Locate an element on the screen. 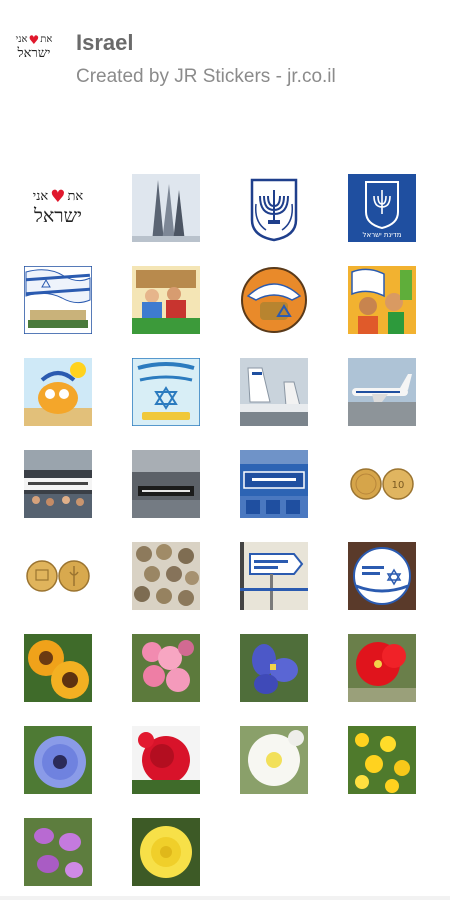  sticker-el-al-plane-tail is located at coordinates (274, 392).